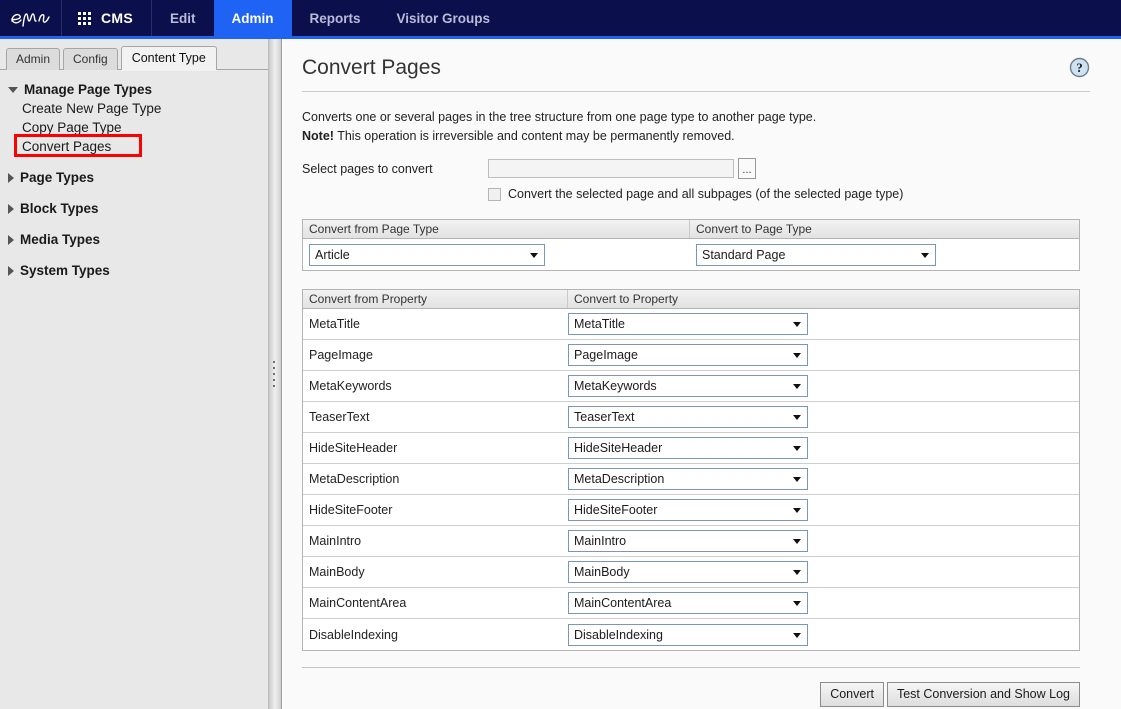  What do you see at coordinates (65, 270) in the screenshot?
I see `tree-group-label: System Types` at bounding box center [65, 270].